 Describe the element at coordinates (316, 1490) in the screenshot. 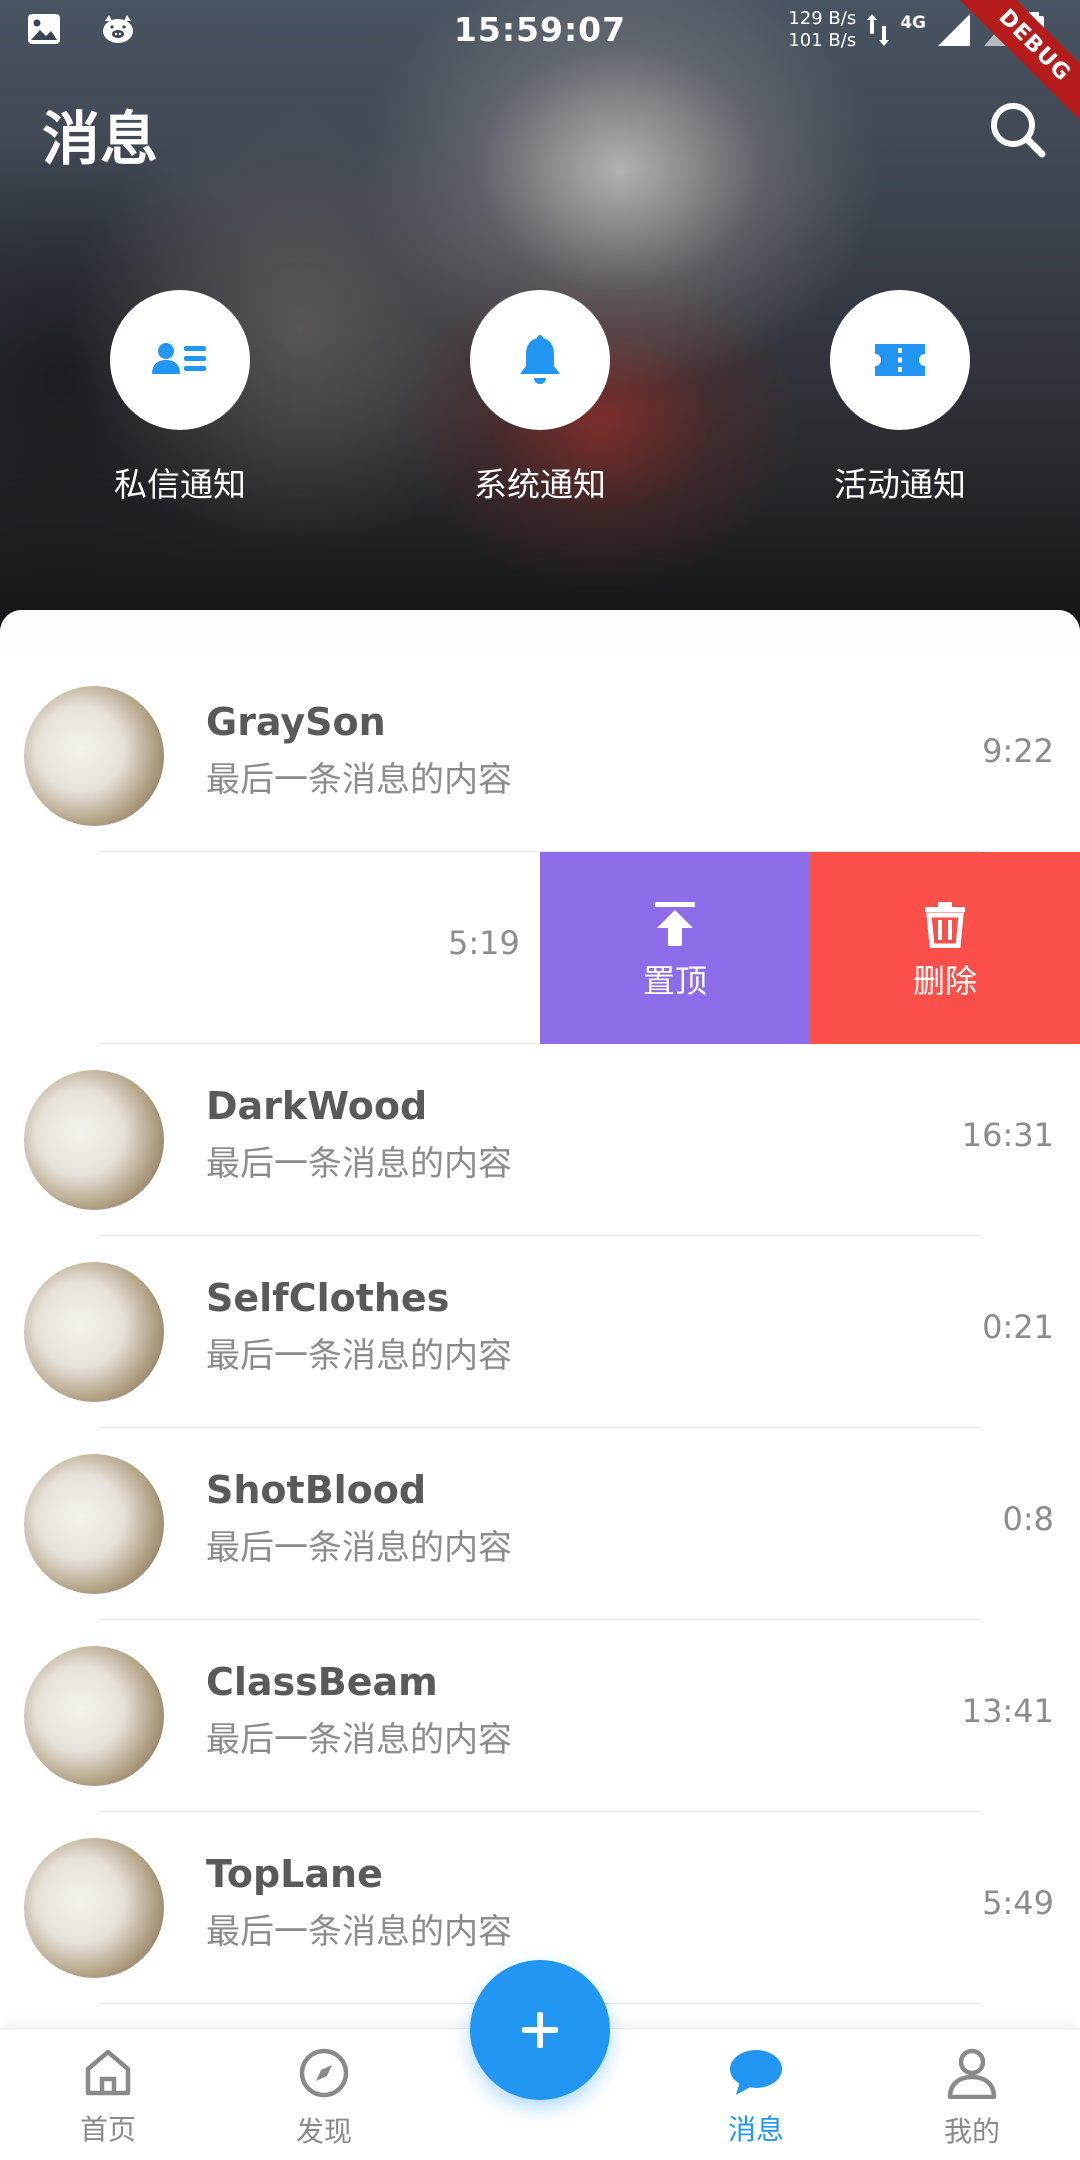

I see `contact-name: ShotBlood` at that location.